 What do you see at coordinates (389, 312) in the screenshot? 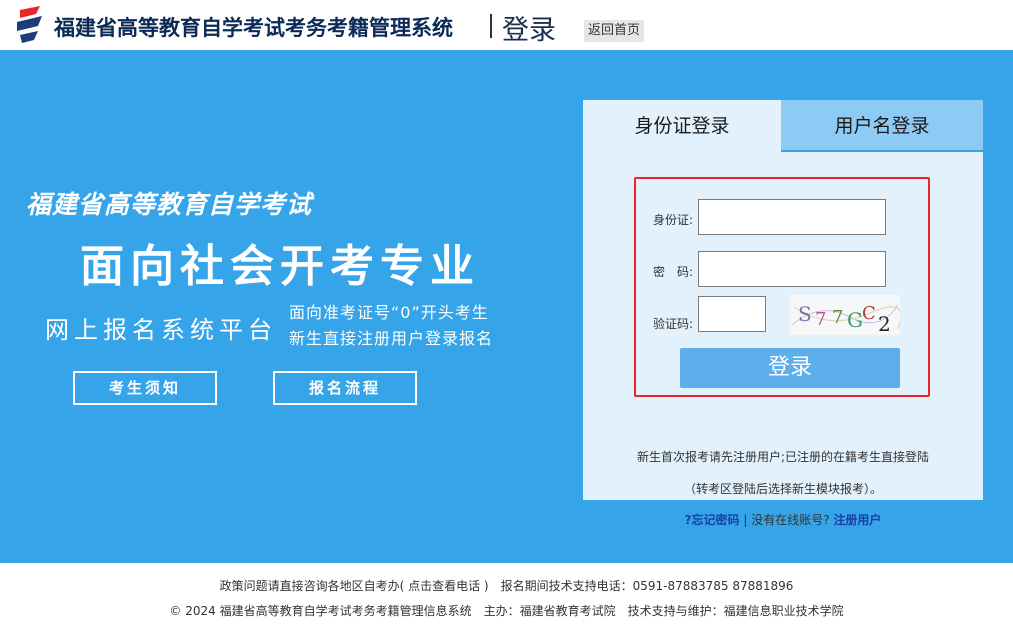
I see `banner-side-line1: 面向准考证号“0”开头考生` at bounding box center [389, 312].